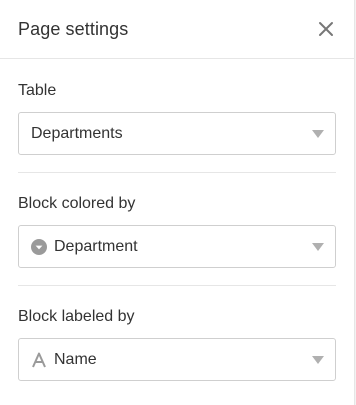  I want to click on block-colored-by-value: Department, so click(84, 247).